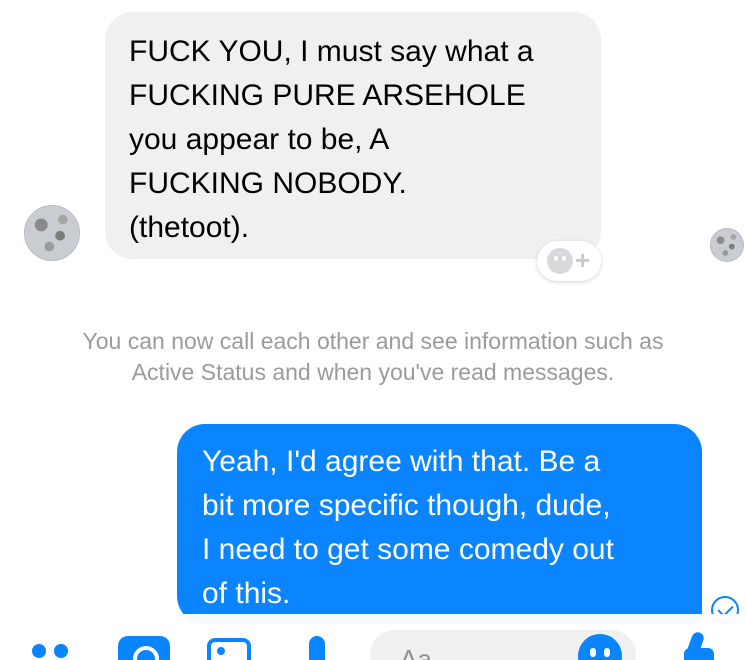 This screenshot has height=660, width=746. I want to click on camera-icon, so click(144, 648).